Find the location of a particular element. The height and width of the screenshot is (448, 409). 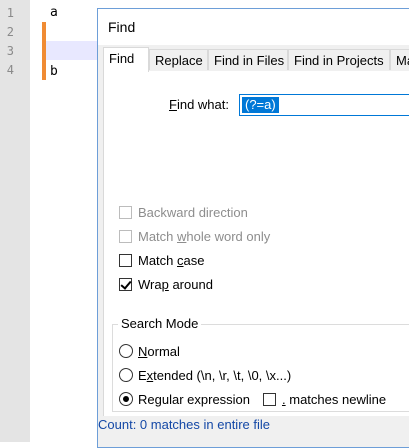

find-what-label: Find what: is located at coordinates (199, 104).